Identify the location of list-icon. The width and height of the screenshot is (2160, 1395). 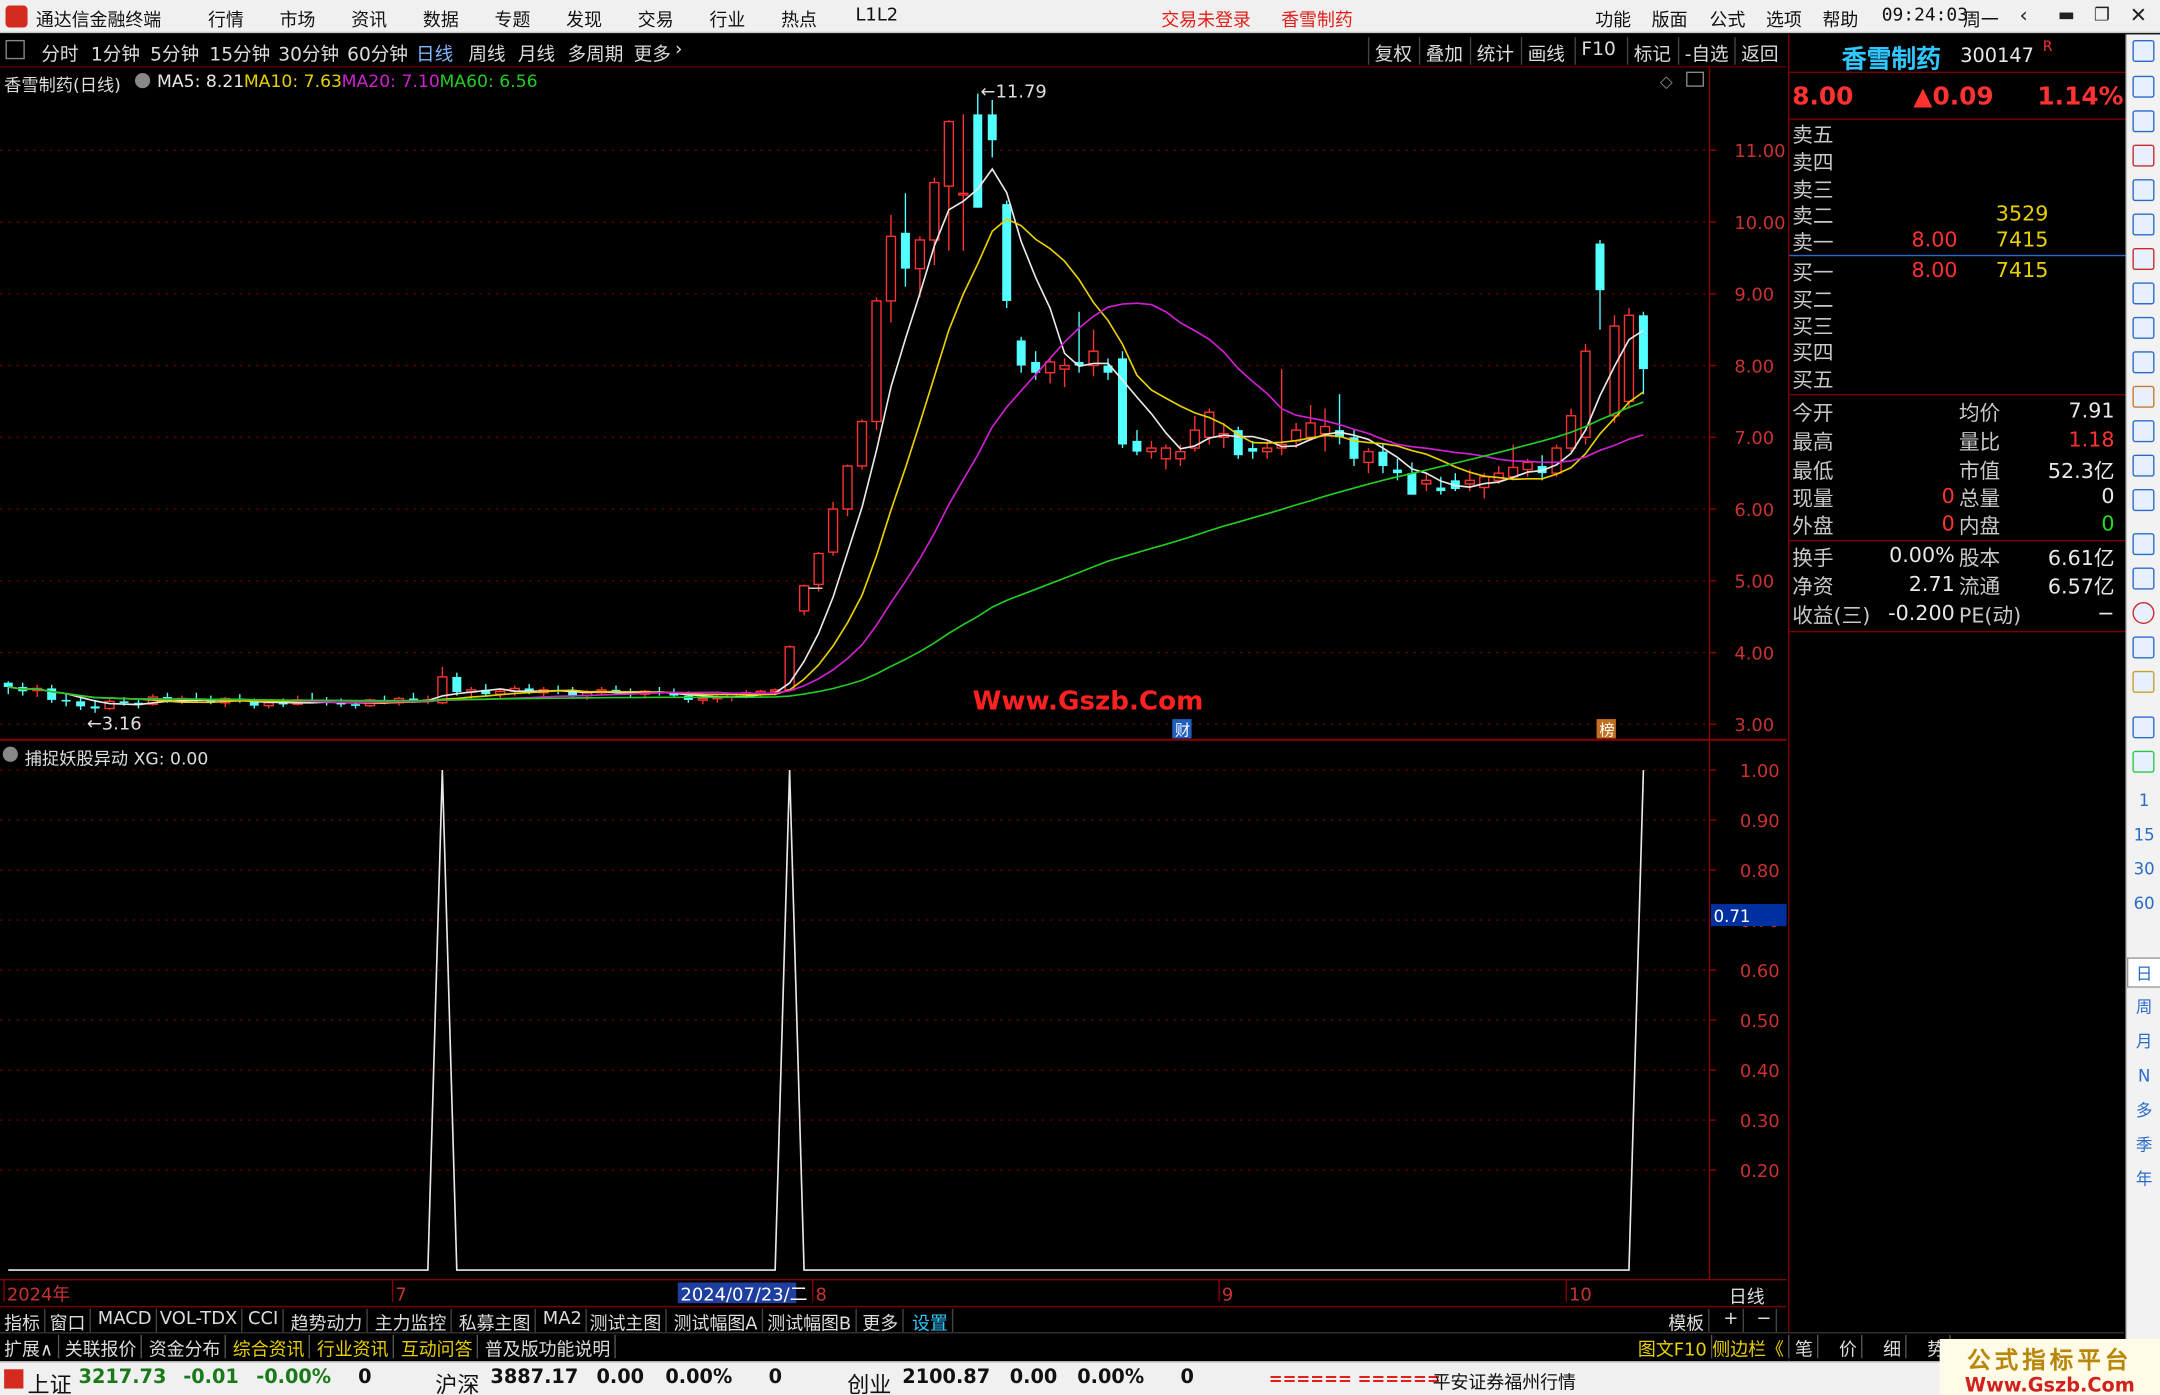
(2143, 293).